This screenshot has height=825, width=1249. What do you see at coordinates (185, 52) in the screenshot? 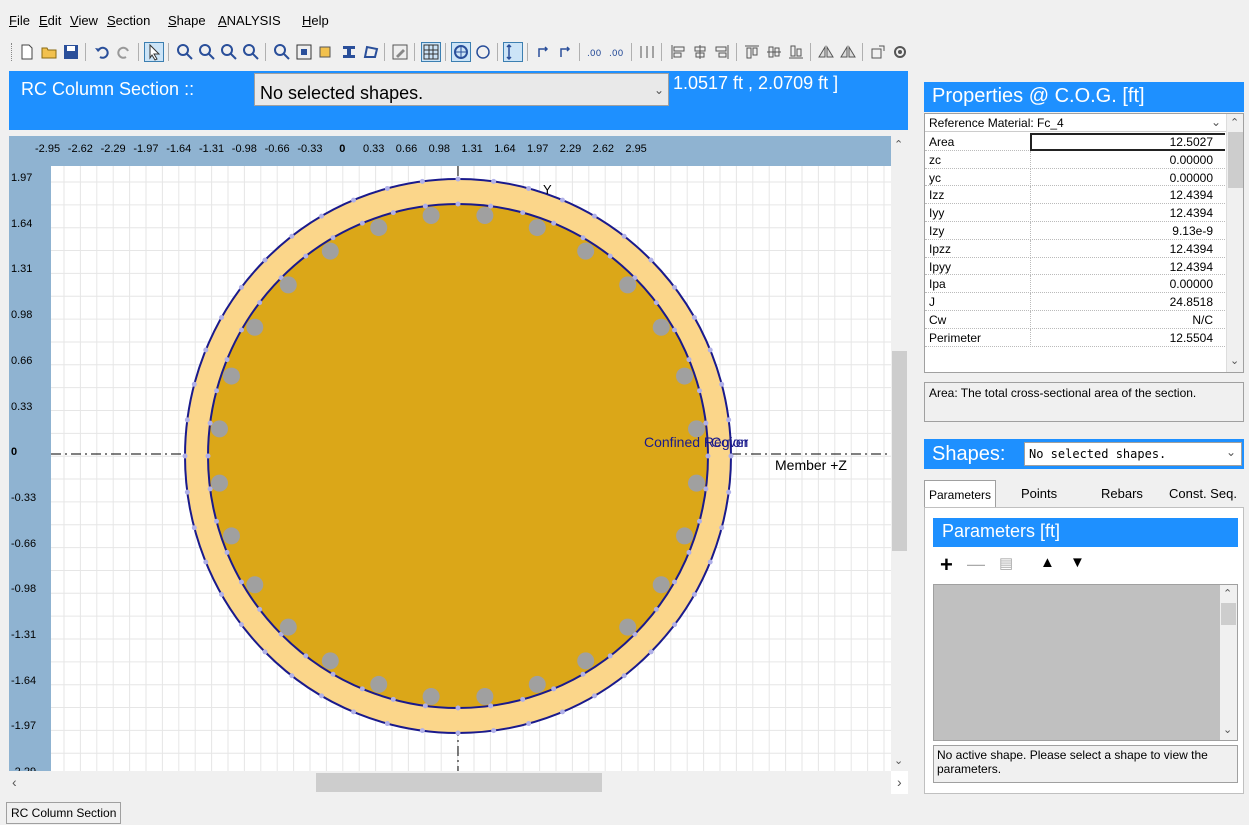
I see `zoom-in-icon` at bounding box center [185, 52].